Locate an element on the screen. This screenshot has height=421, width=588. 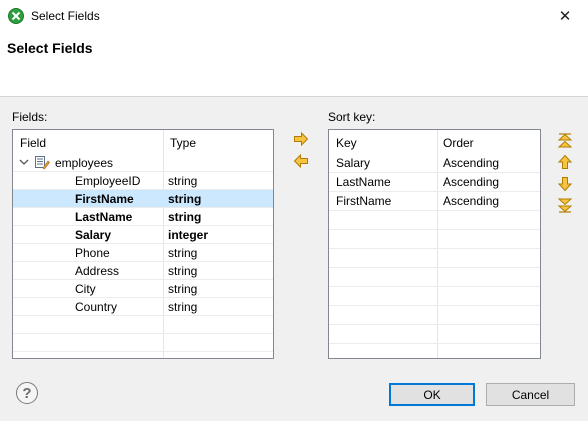
table-row: Salary integer is located at coordinates (143, 235).